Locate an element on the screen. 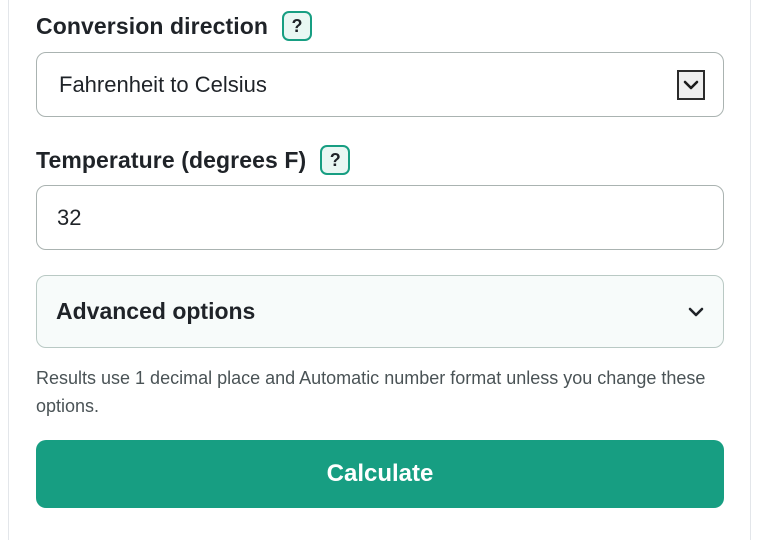  advanced-options-chevron is located at coordinates (696, 312).